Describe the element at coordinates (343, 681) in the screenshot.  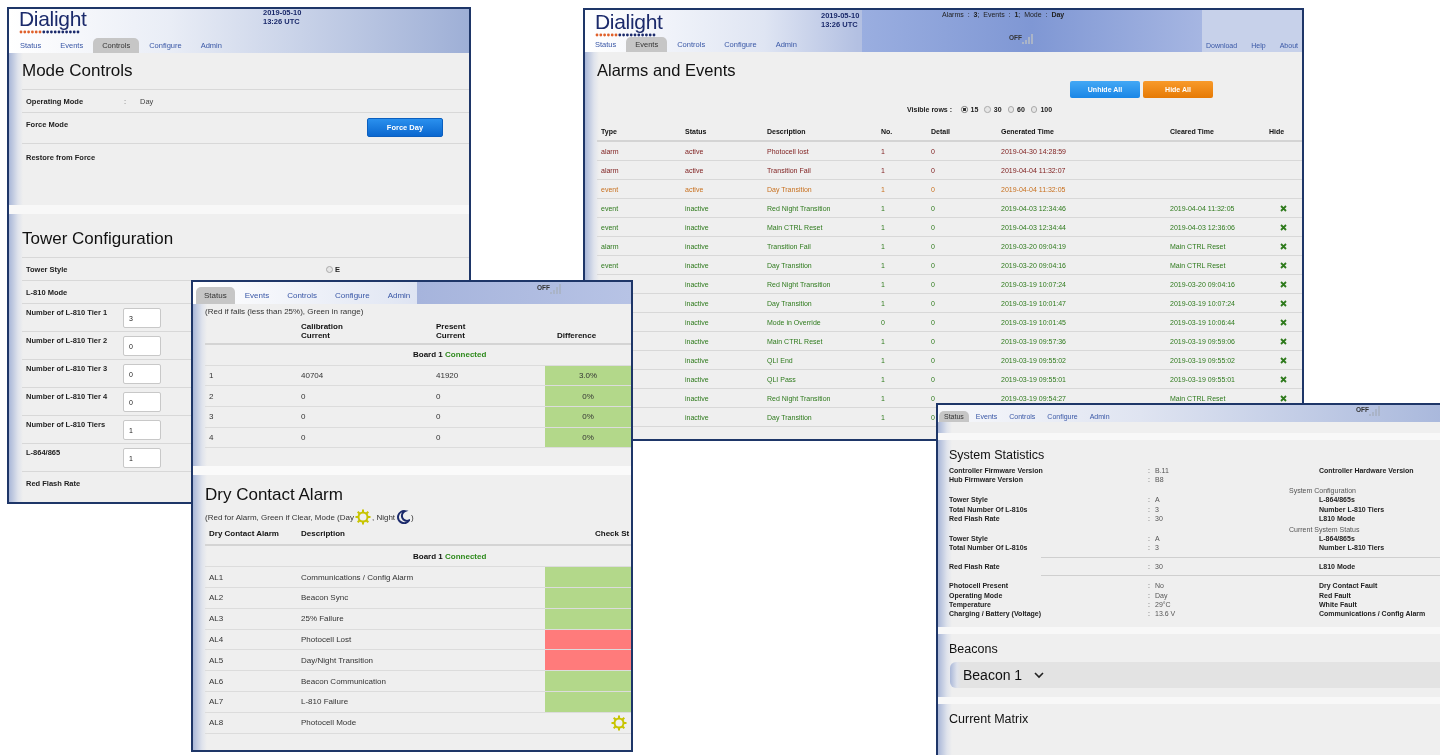
I see `table-cell: Beacon Communication` at that location.